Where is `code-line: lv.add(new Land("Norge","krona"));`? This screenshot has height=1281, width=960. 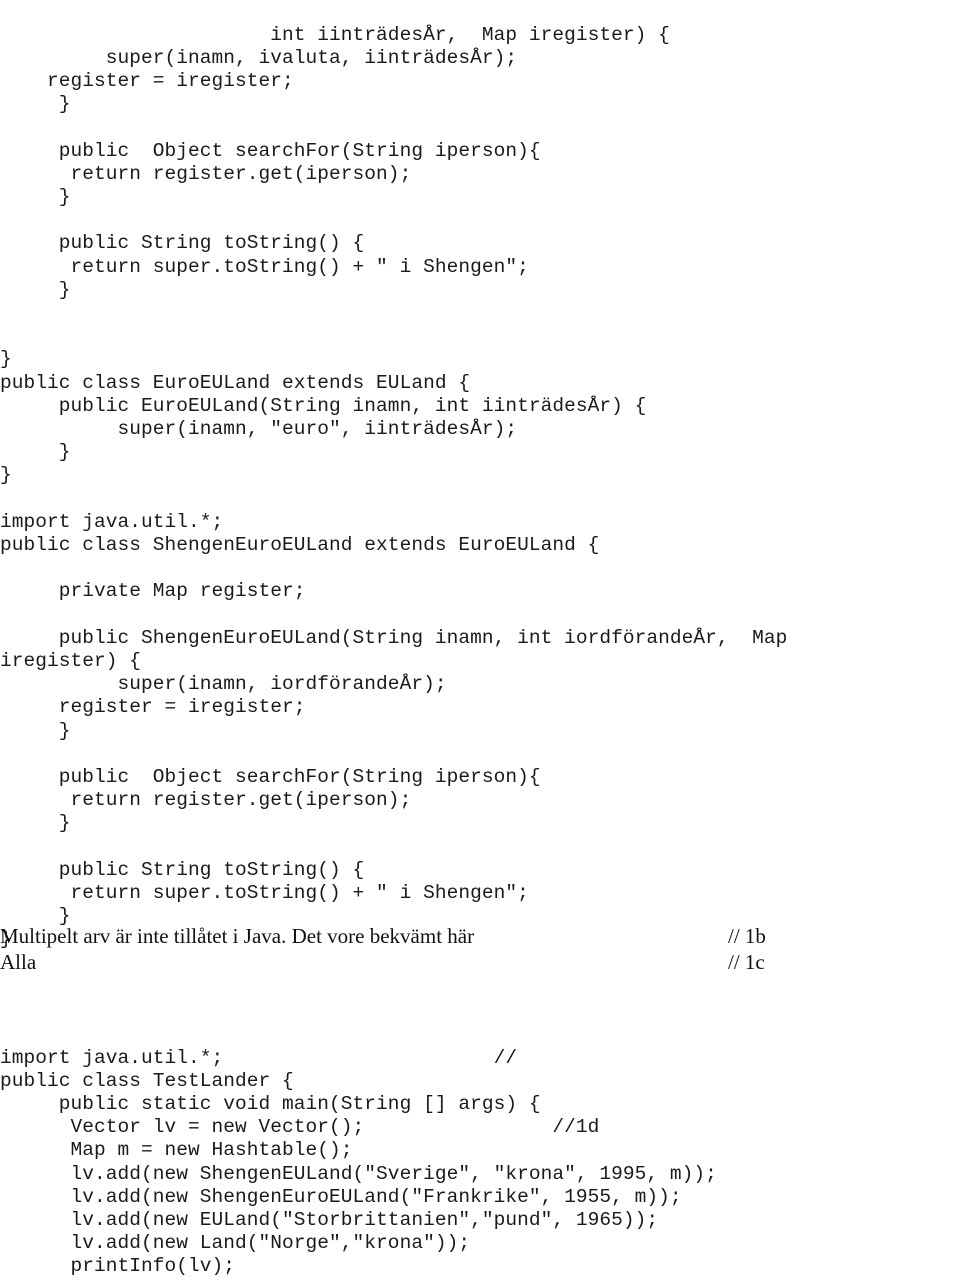
code-line: lv.add(new Land("Norge","krona")); is located at coordinates (235, 1243).